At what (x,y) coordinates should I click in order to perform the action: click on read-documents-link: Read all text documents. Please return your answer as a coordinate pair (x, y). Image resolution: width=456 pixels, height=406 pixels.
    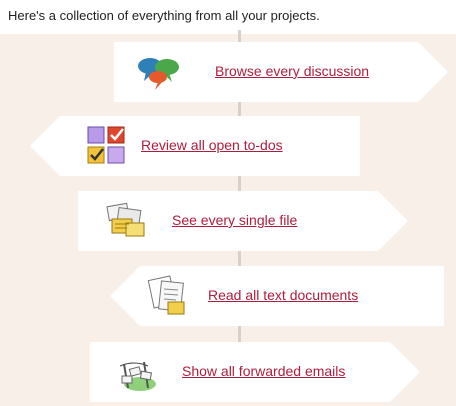
    Looking at the image, I should click on (283, 295).